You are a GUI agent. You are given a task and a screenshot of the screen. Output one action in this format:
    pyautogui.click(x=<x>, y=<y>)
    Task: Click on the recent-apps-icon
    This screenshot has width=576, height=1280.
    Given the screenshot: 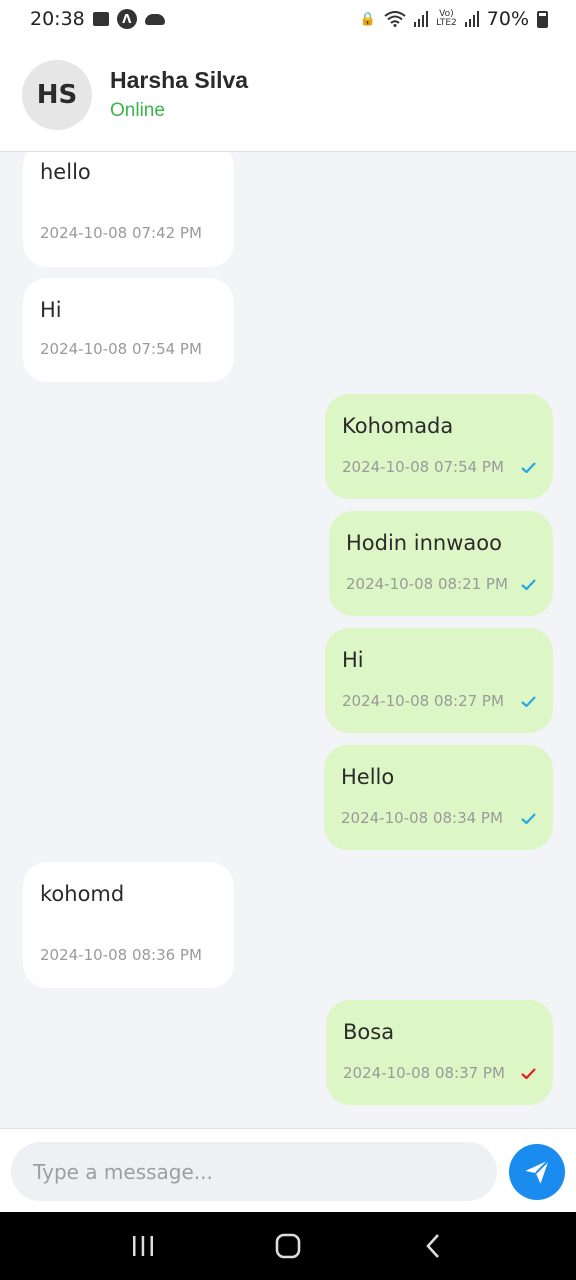 What is the action you would take?
    pyautogui.click(x=142, y=1246)
    